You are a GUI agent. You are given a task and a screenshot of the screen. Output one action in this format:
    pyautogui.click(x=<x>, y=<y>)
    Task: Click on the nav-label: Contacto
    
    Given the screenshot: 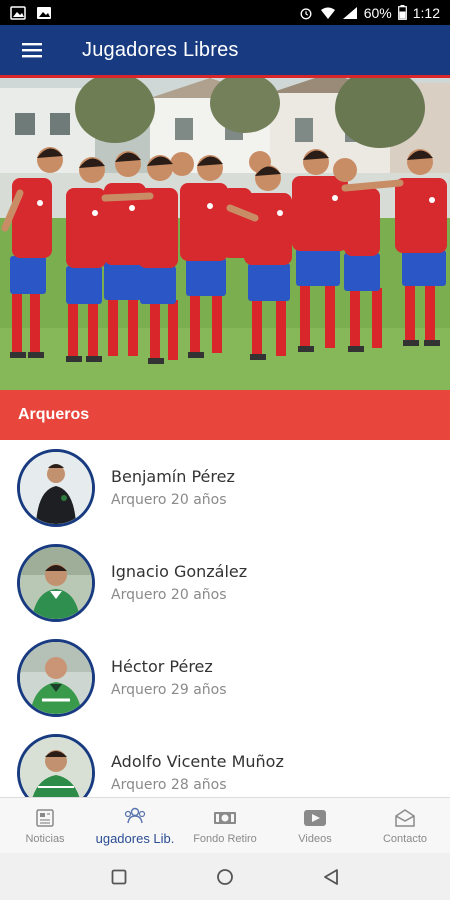 What is the action you would take?
    pyautogui.click(x=405, y=838)
    